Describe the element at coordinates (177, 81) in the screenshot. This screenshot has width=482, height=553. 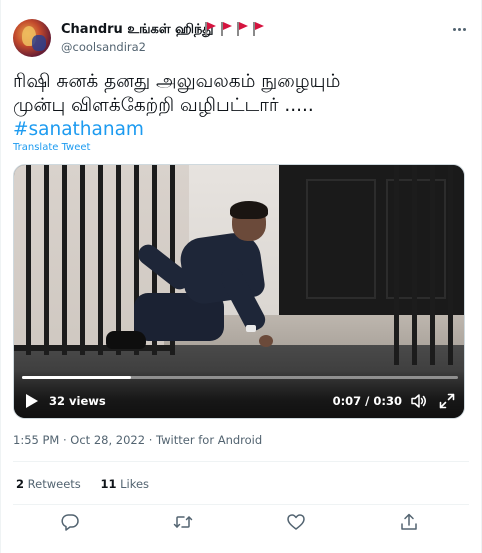
I see `tweet-text-line-1: ரிஷி சுனக் தனது அலுவலகம் நுழையும்` at that location.